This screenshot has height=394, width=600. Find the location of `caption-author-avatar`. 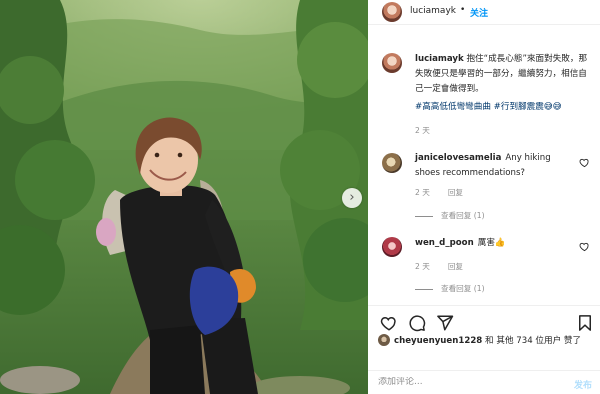

caption-author-avatar is located at coordinates (392, 63).